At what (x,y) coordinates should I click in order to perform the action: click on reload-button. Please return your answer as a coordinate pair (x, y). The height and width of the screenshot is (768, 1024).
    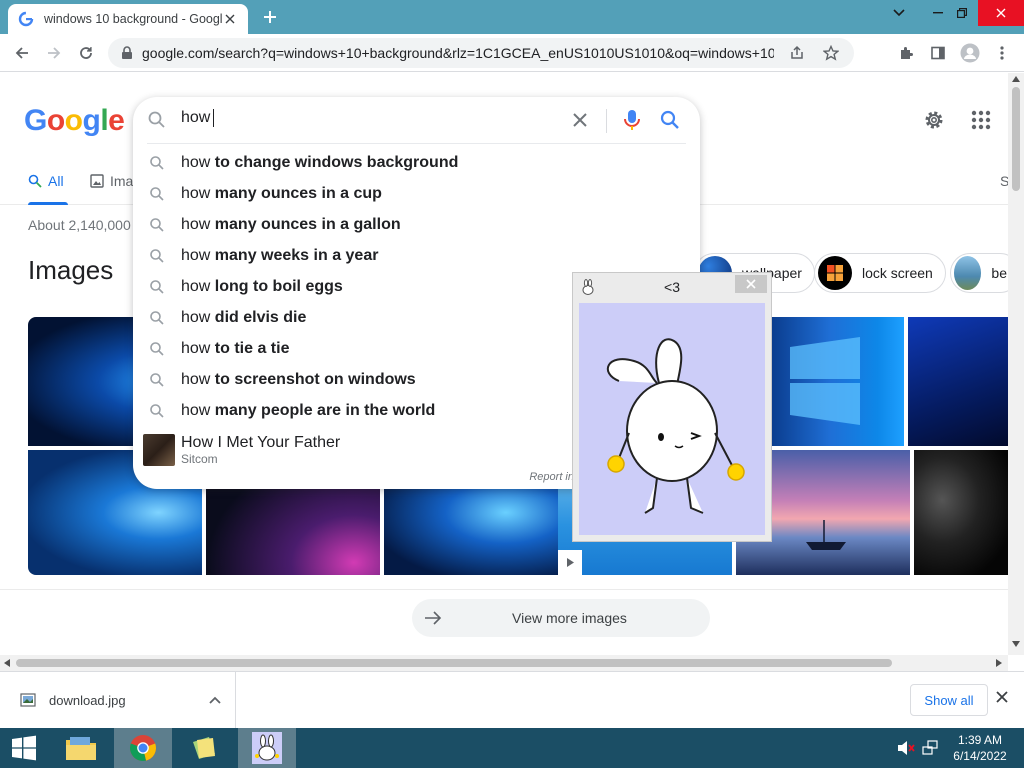
    Looking at the image, I should click on (86, 53).